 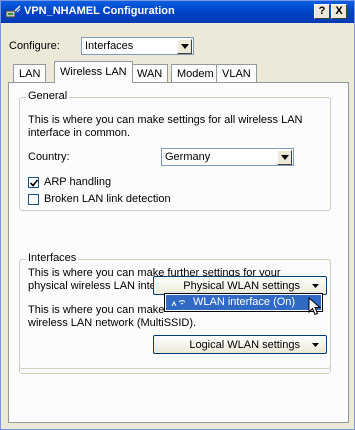 I want to click on arp-handling-label: ARP handling, so click(x=77, y=182).